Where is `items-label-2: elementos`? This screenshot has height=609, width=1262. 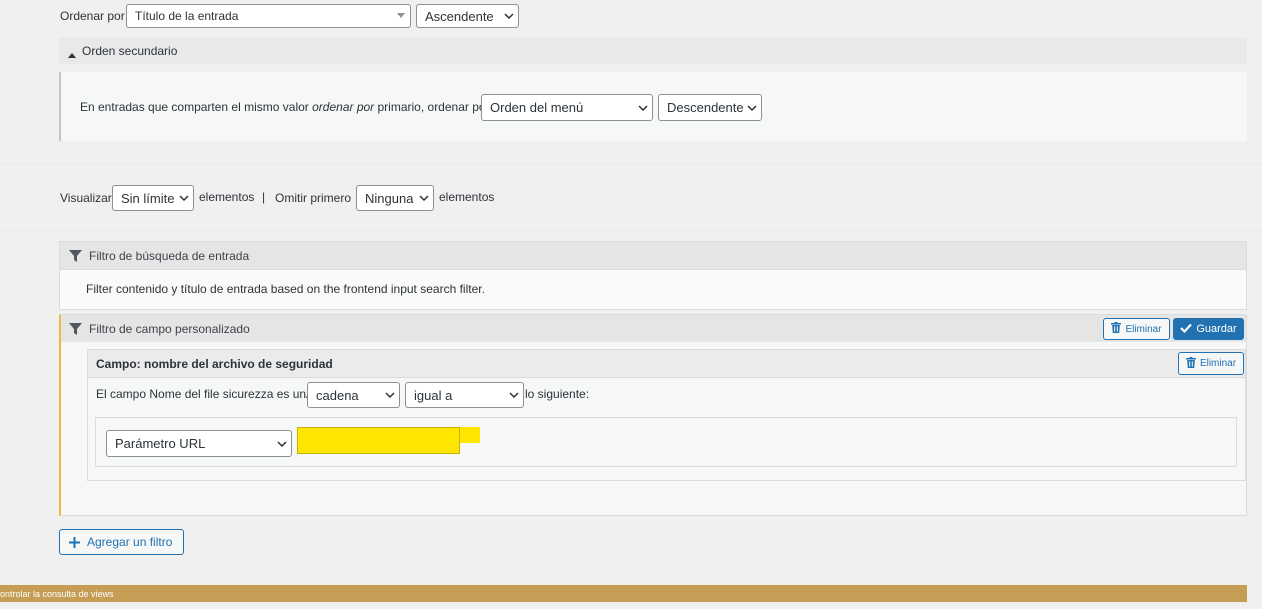 items-label-2: elementos is located at coordinates (467, 197).